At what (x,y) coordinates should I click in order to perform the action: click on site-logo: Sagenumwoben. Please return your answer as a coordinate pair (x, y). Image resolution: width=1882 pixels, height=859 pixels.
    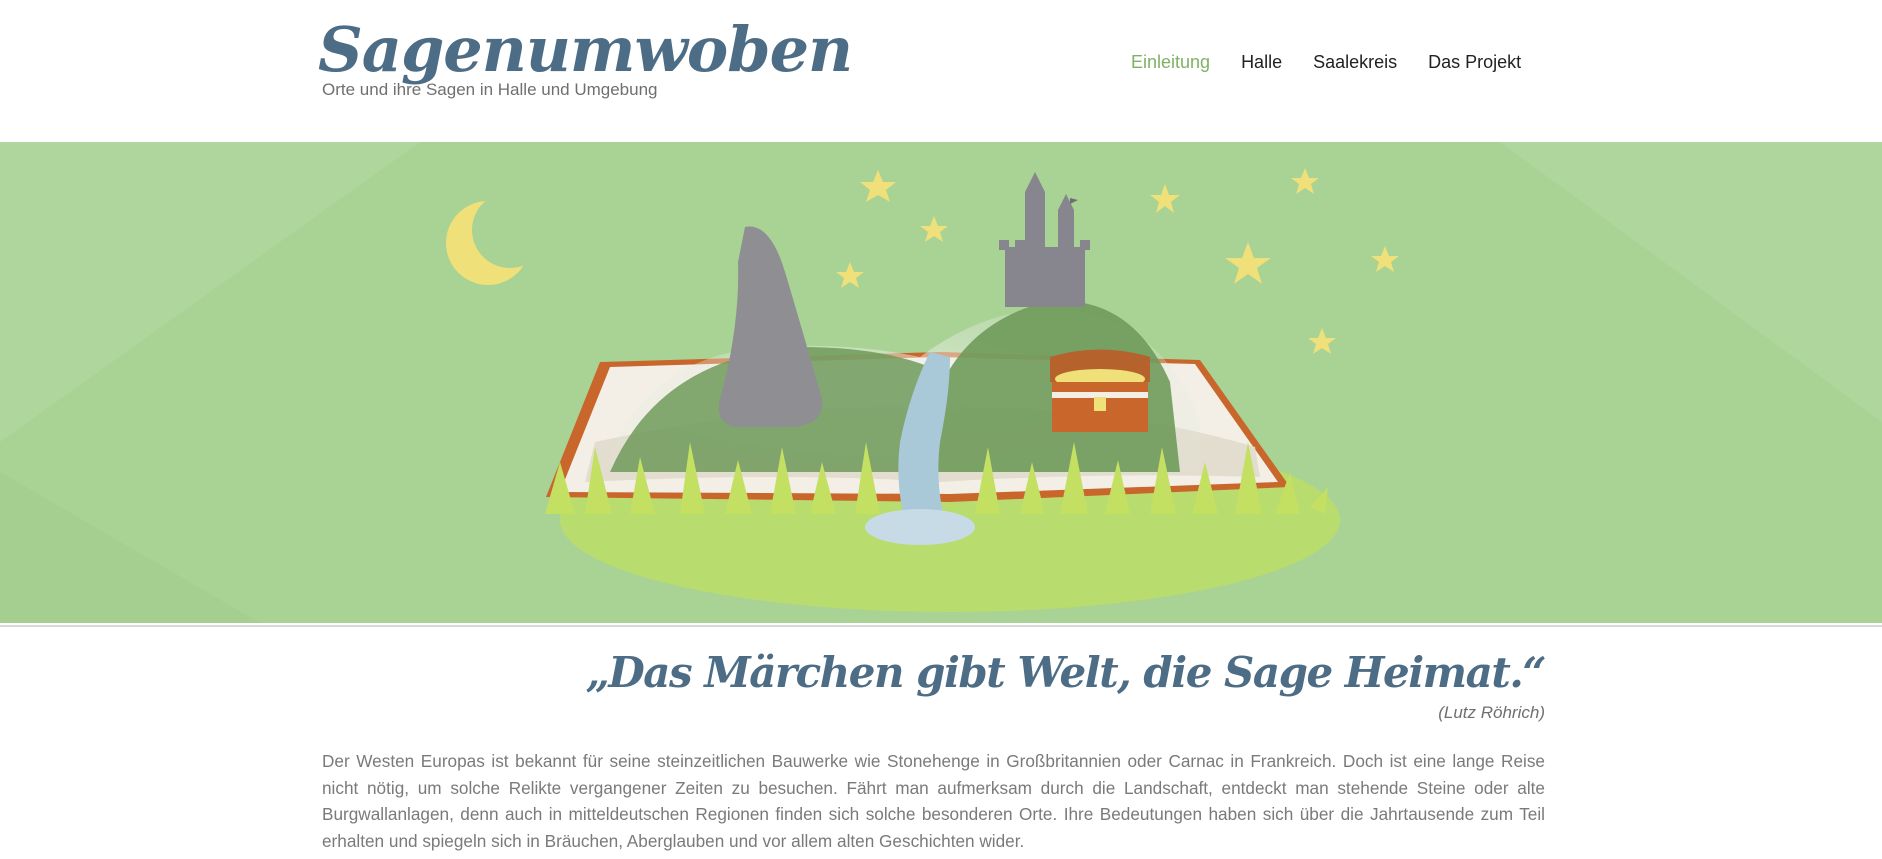
    Looking at the image, I should click on (585, 50).